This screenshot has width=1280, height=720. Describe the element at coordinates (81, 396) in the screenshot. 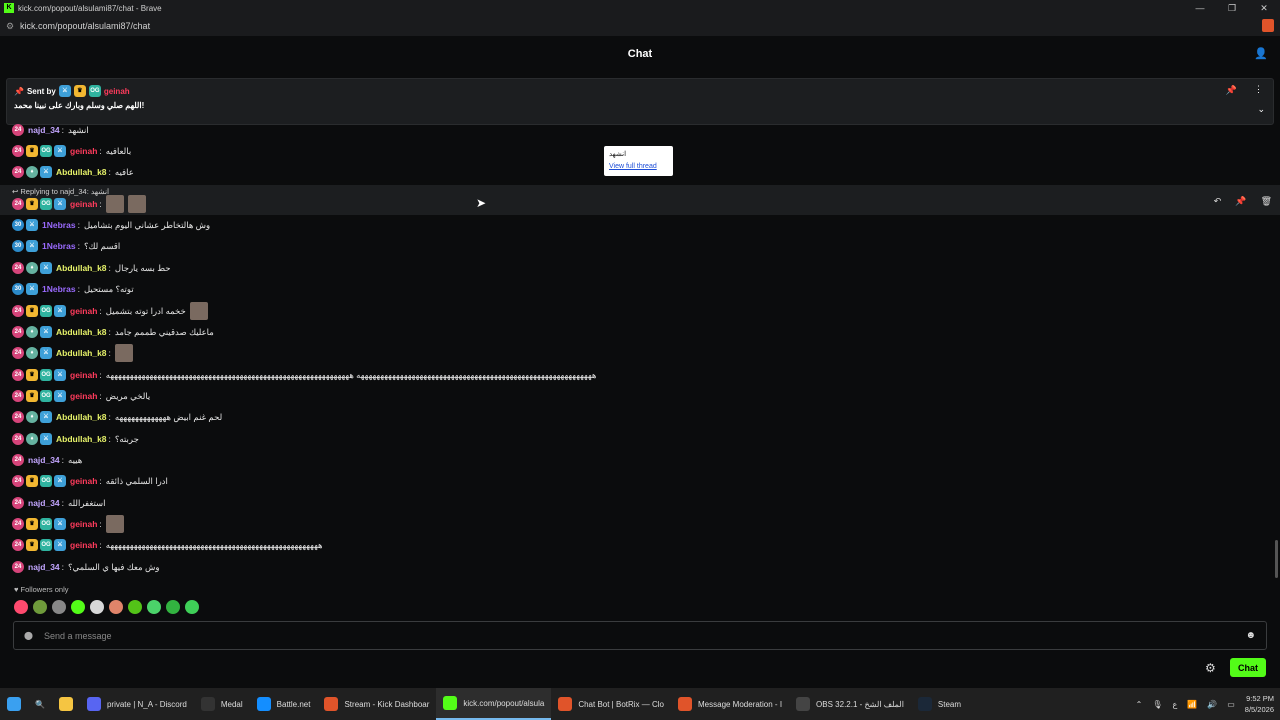

I see `chat-message: 24 ♛ OG ⚔ geinah: يالخي مريض` at that location.